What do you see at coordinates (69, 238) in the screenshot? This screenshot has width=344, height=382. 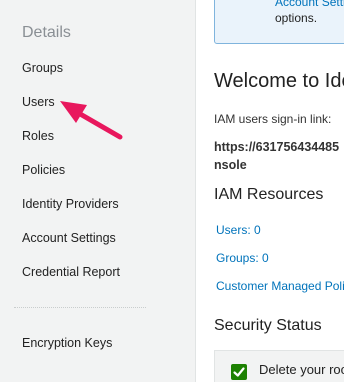 I see `sidebar-item-account-settings: Account Settings` at bounding box center [69, 238].